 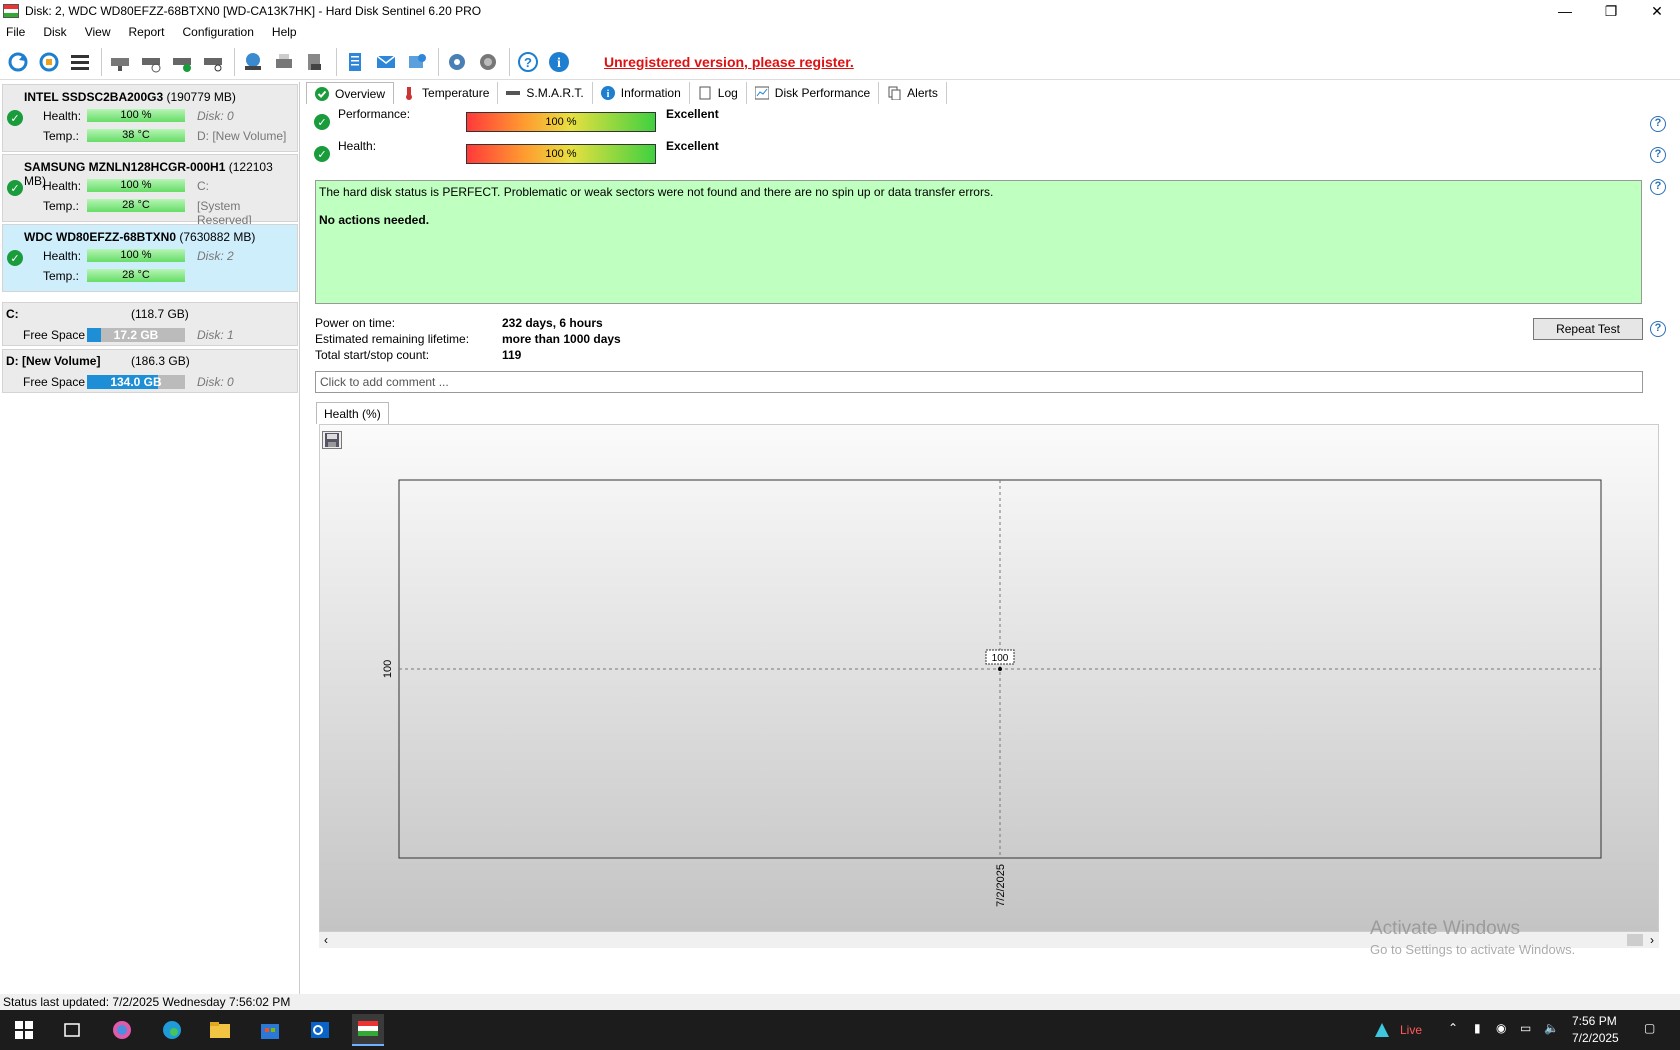 What do you see at coordinates (729, 62) in the screenshot?
I see `register-link: Unregistered version, please register.` at bounding box center [729, 62].